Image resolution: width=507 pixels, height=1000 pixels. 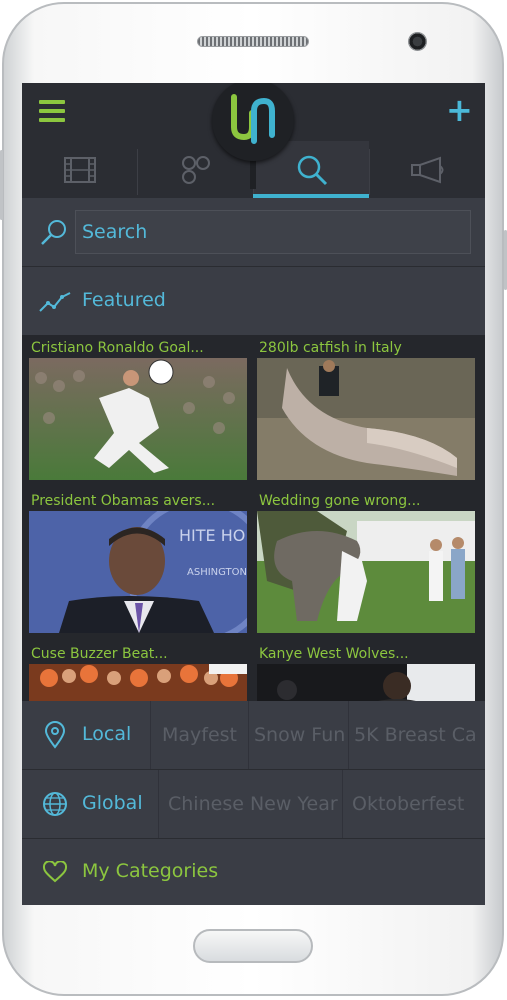 I want to click on local-chip: Mayfest, so click(x=199, y=735).